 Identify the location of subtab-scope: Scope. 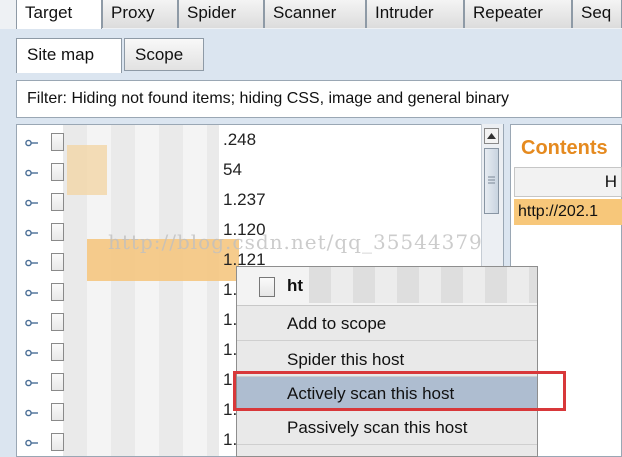
(164, 54).